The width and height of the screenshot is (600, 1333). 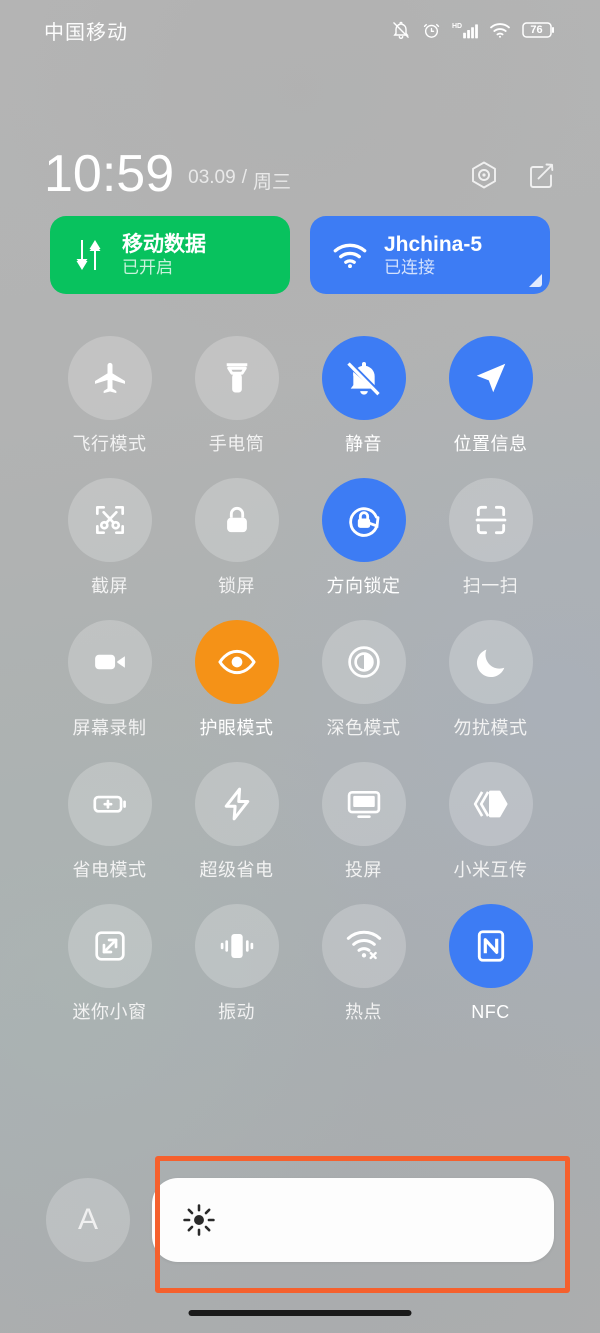 I want to click on lock-icon, so click(x=237, y=520).